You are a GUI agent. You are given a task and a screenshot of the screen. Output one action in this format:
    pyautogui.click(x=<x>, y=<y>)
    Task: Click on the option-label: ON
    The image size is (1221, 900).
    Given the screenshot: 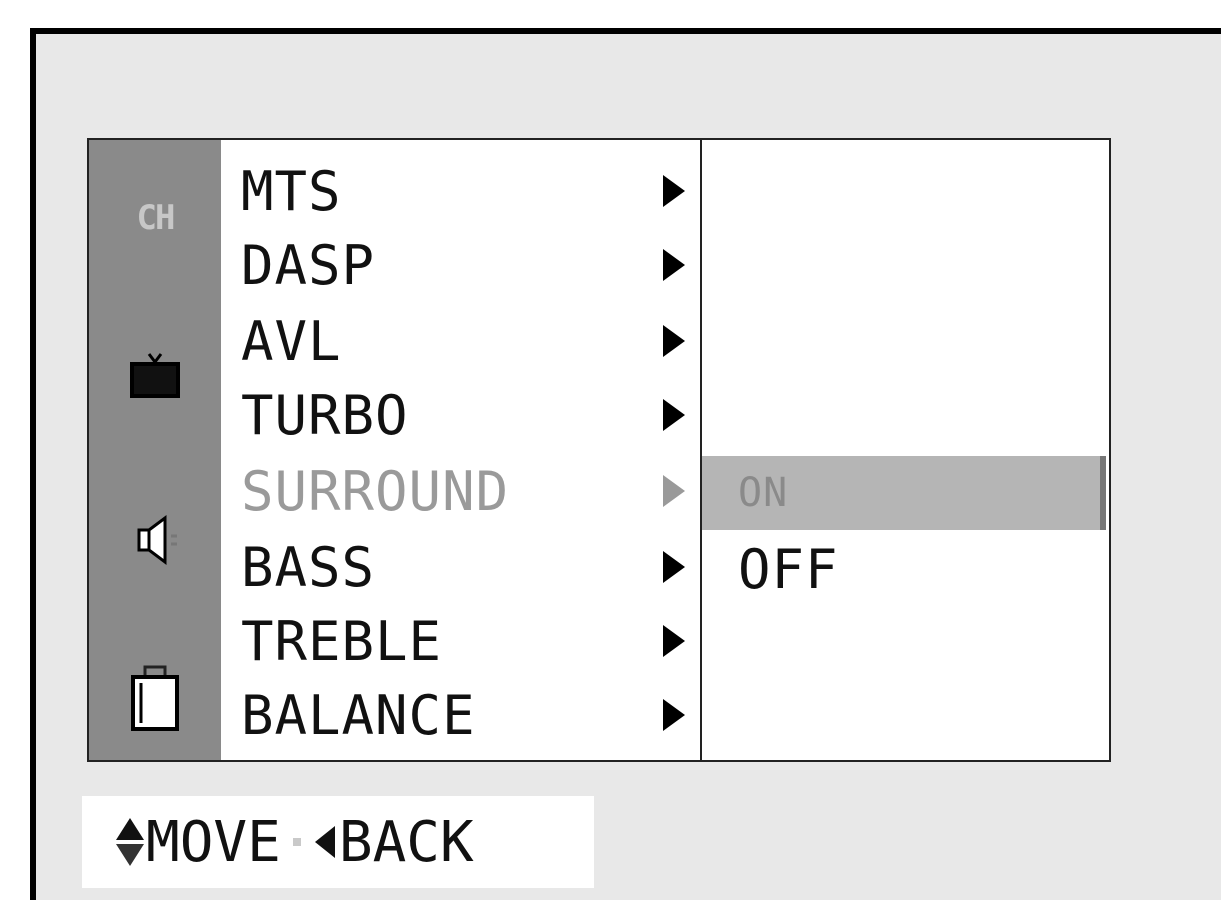 What is the action you would take?
    pyautogui.click(x=763, y=493)
    